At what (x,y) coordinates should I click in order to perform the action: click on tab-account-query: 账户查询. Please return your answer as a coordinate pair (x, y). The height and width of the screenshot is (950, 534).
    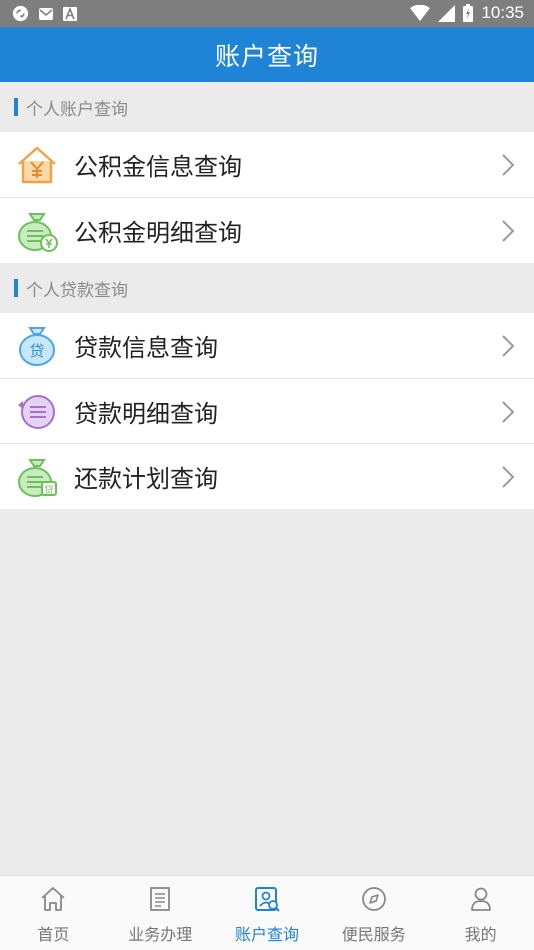
    Looking at the image, I should click on (267, 913).